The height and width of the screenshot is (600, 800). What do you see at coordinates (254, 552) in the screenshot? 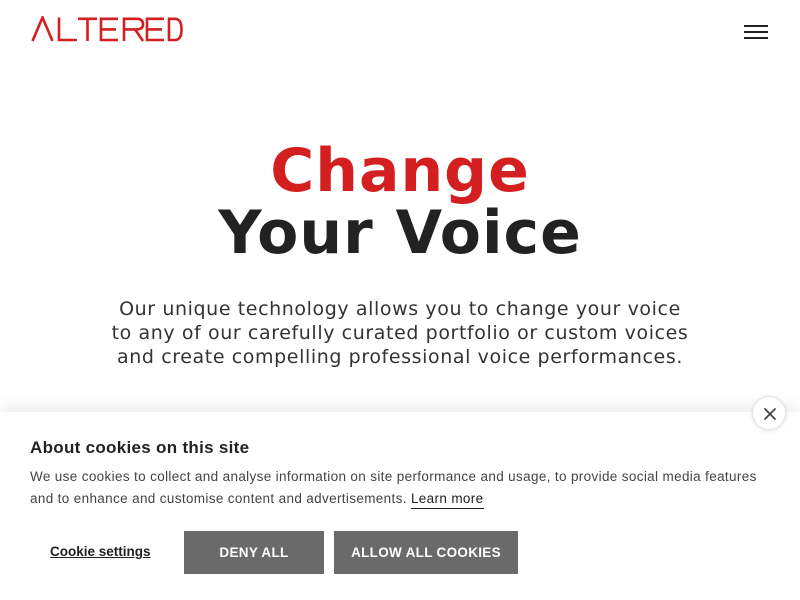
I see `deny-all-button: DENY ALL` at bounding box center [254, 552].